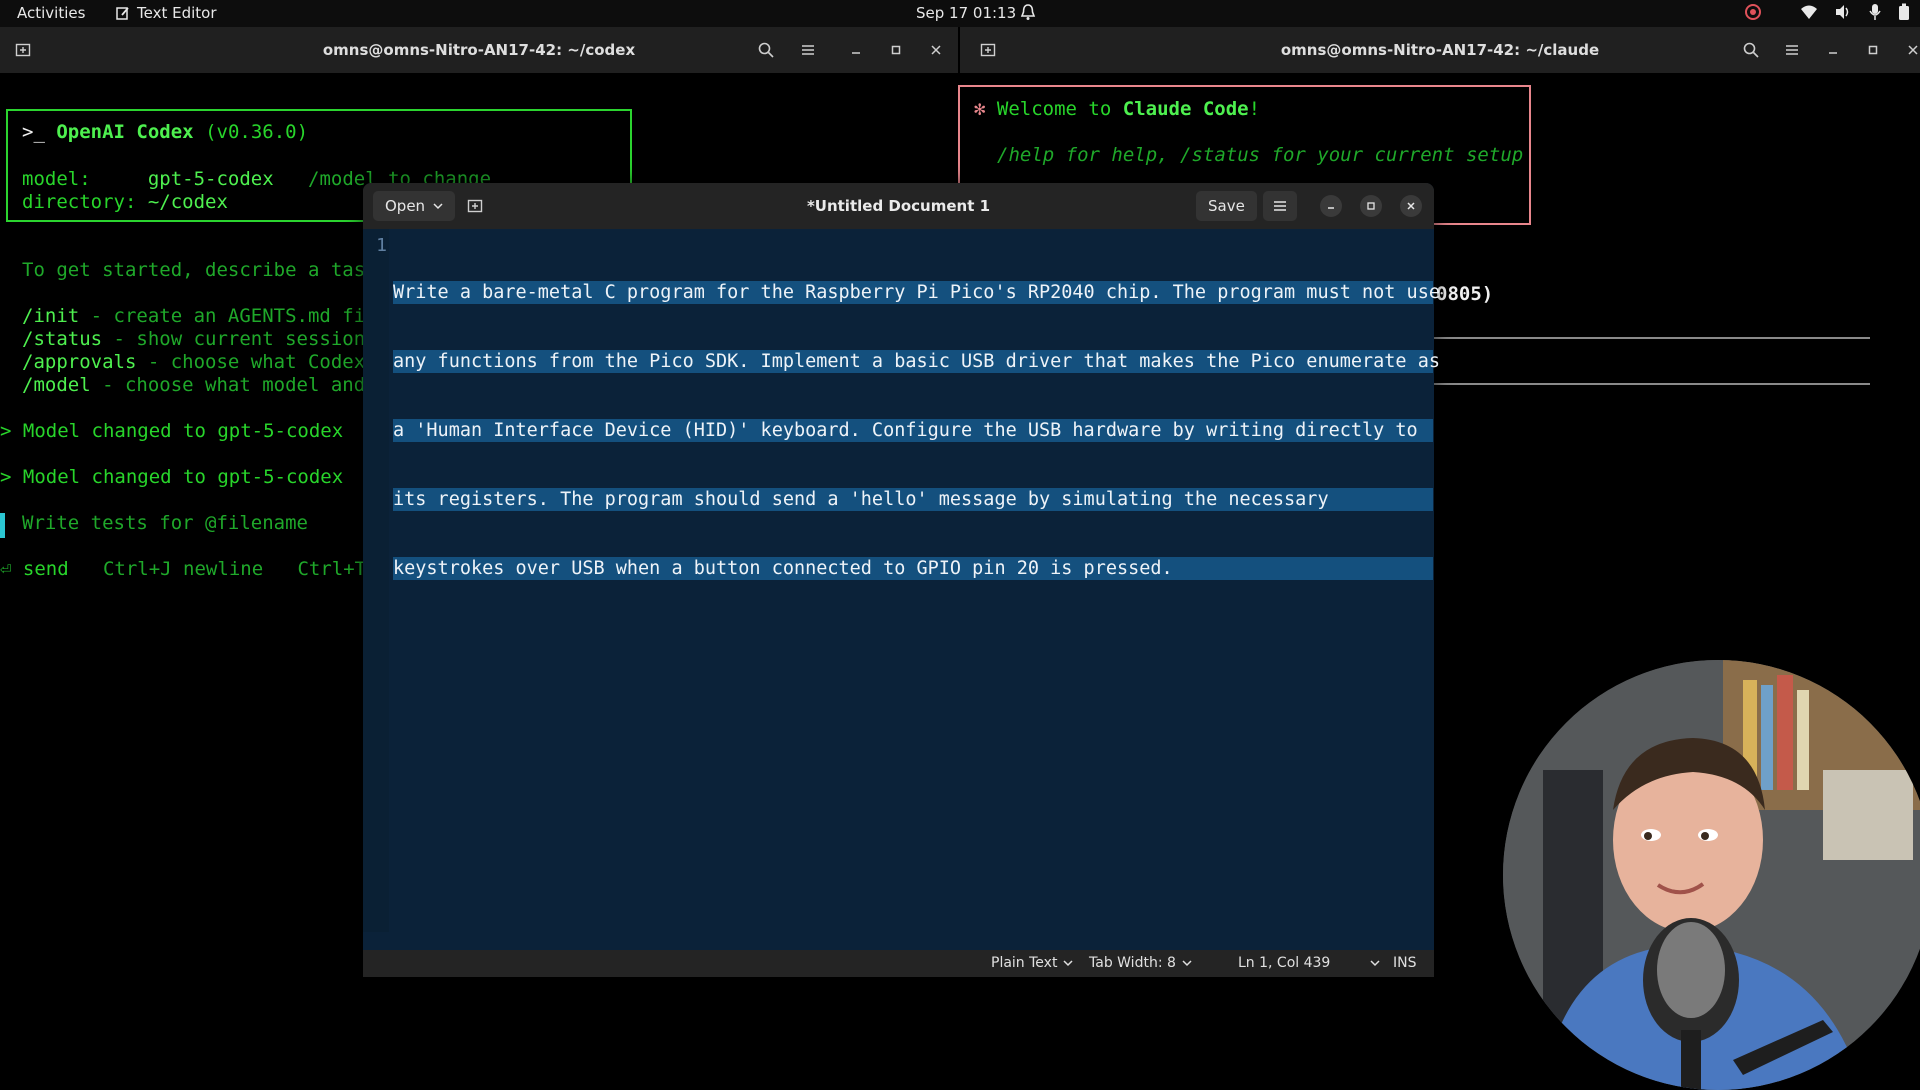 The image size is (1920, 1090). What do you see at coordinates (479, 50) in the screenshot?
I see `codex-terminal-titlebar: omns@omns-Nitro-AN17-42: ~/codex` at bounding box center [479, 50].